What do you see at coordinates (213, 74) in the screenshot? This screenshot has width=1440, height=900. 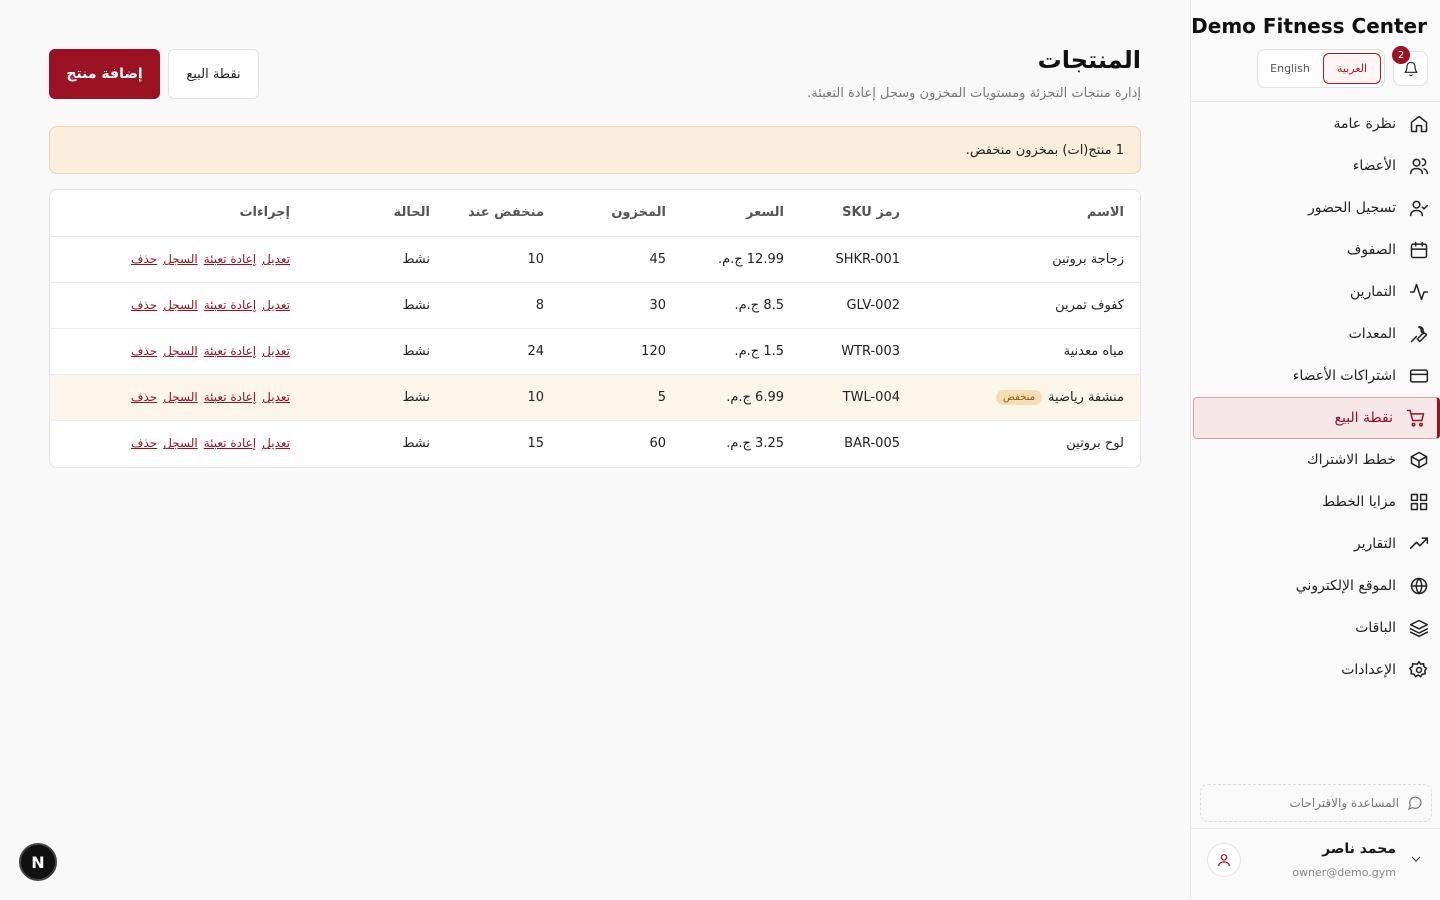 I see `pos-button: نقطة البيع` at bounding box center [213, 74].